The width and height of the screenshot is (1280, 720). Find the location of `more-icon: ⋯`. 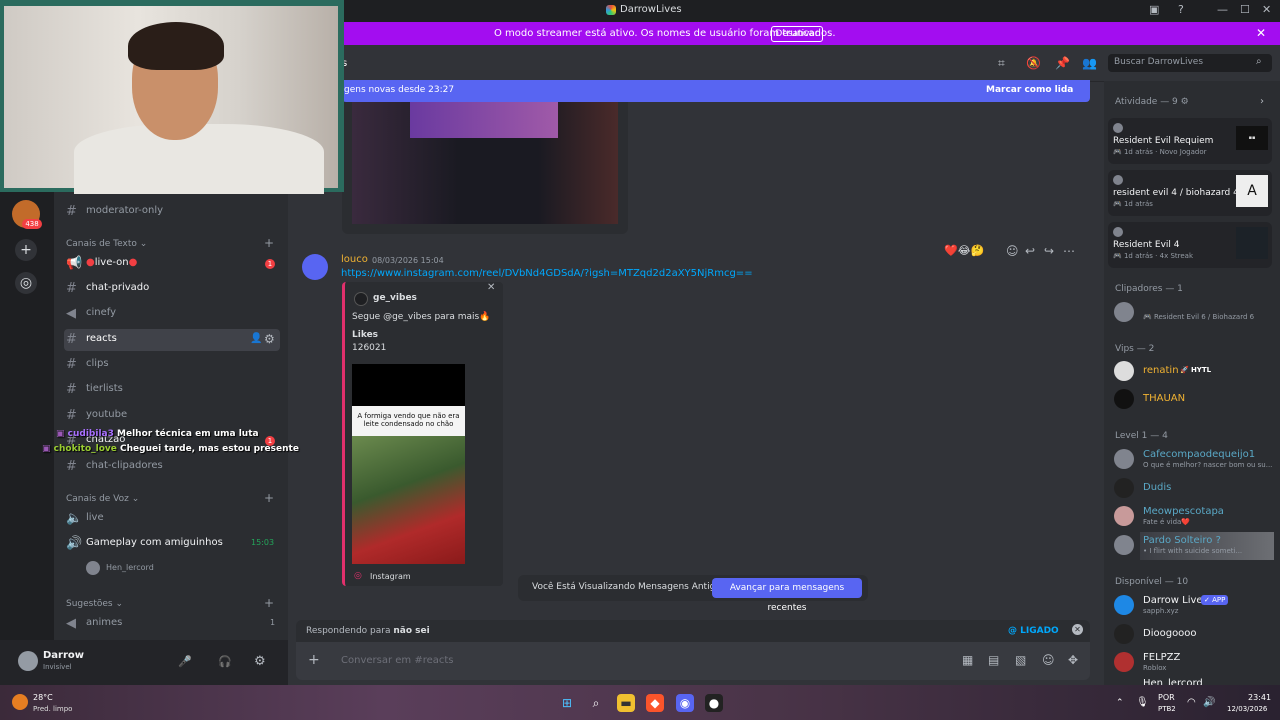

more-icon: ⋯ is located at coordinates (1069, 251).